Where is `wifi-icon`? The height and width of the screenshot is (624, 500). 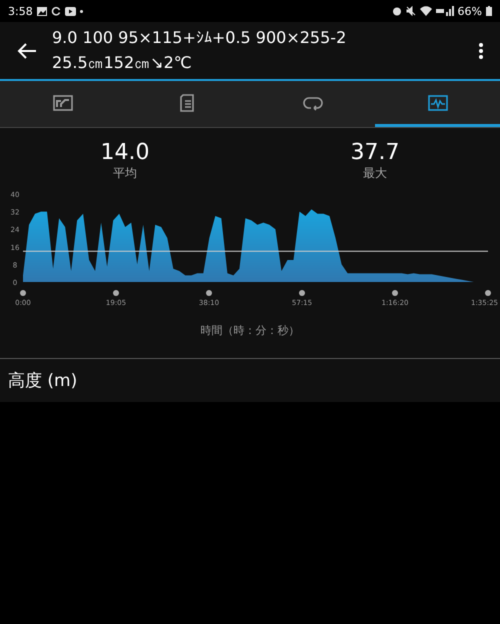
wifi-icon is located at coordinates (426, 11).